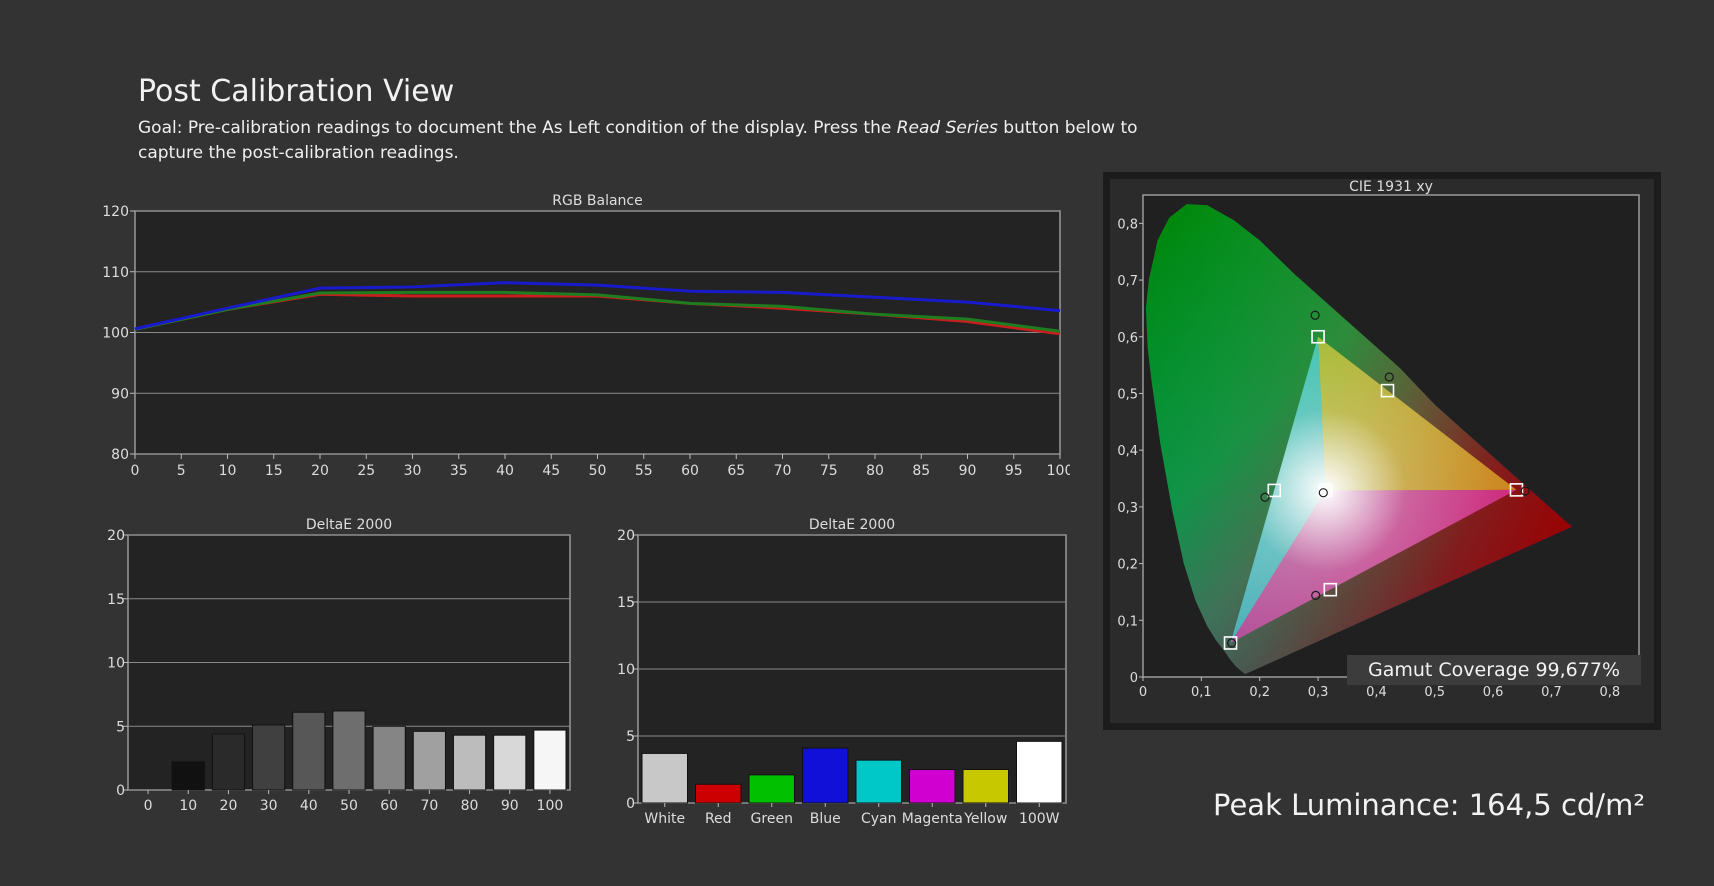 The image size is (1714, 886). I want to click on x-tick-label-10: 10, so click(188, 806).